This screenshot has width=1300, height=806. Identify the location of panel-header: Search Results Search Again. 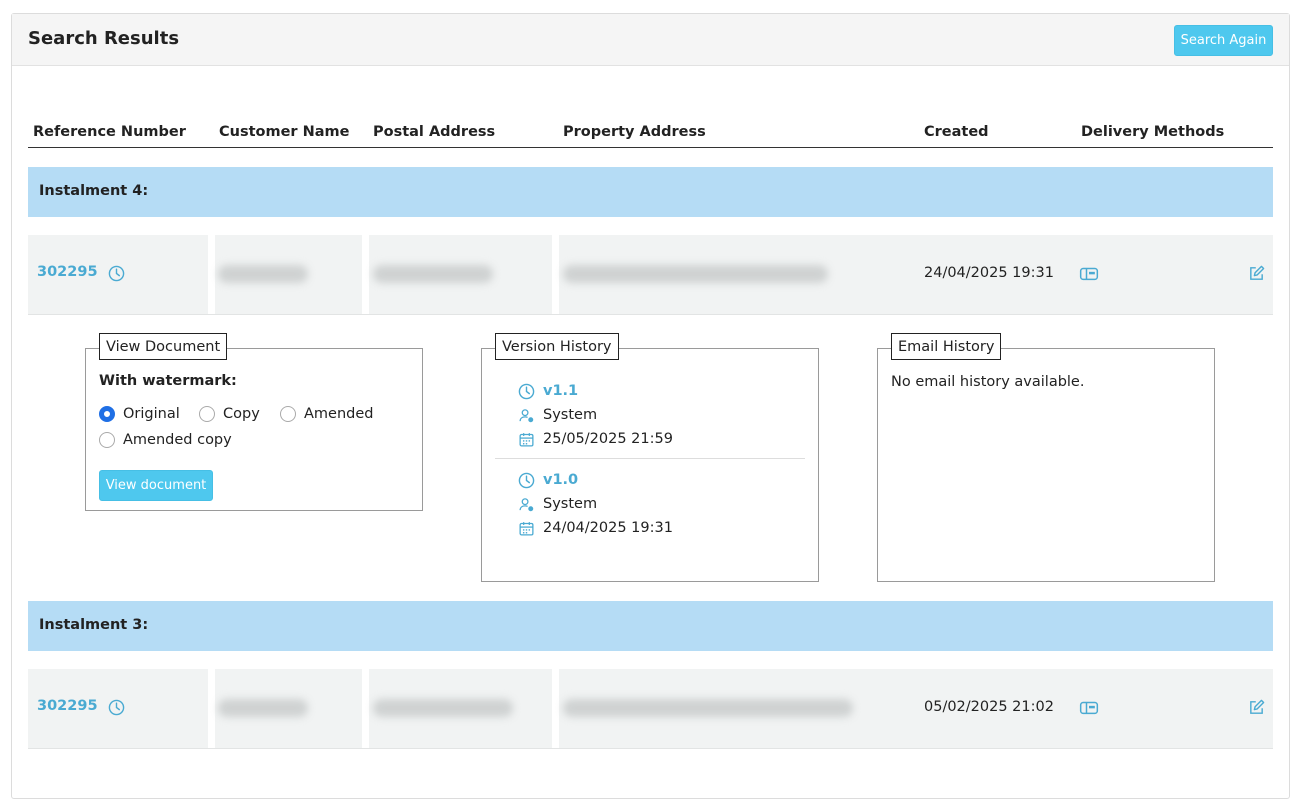
(650, 40).